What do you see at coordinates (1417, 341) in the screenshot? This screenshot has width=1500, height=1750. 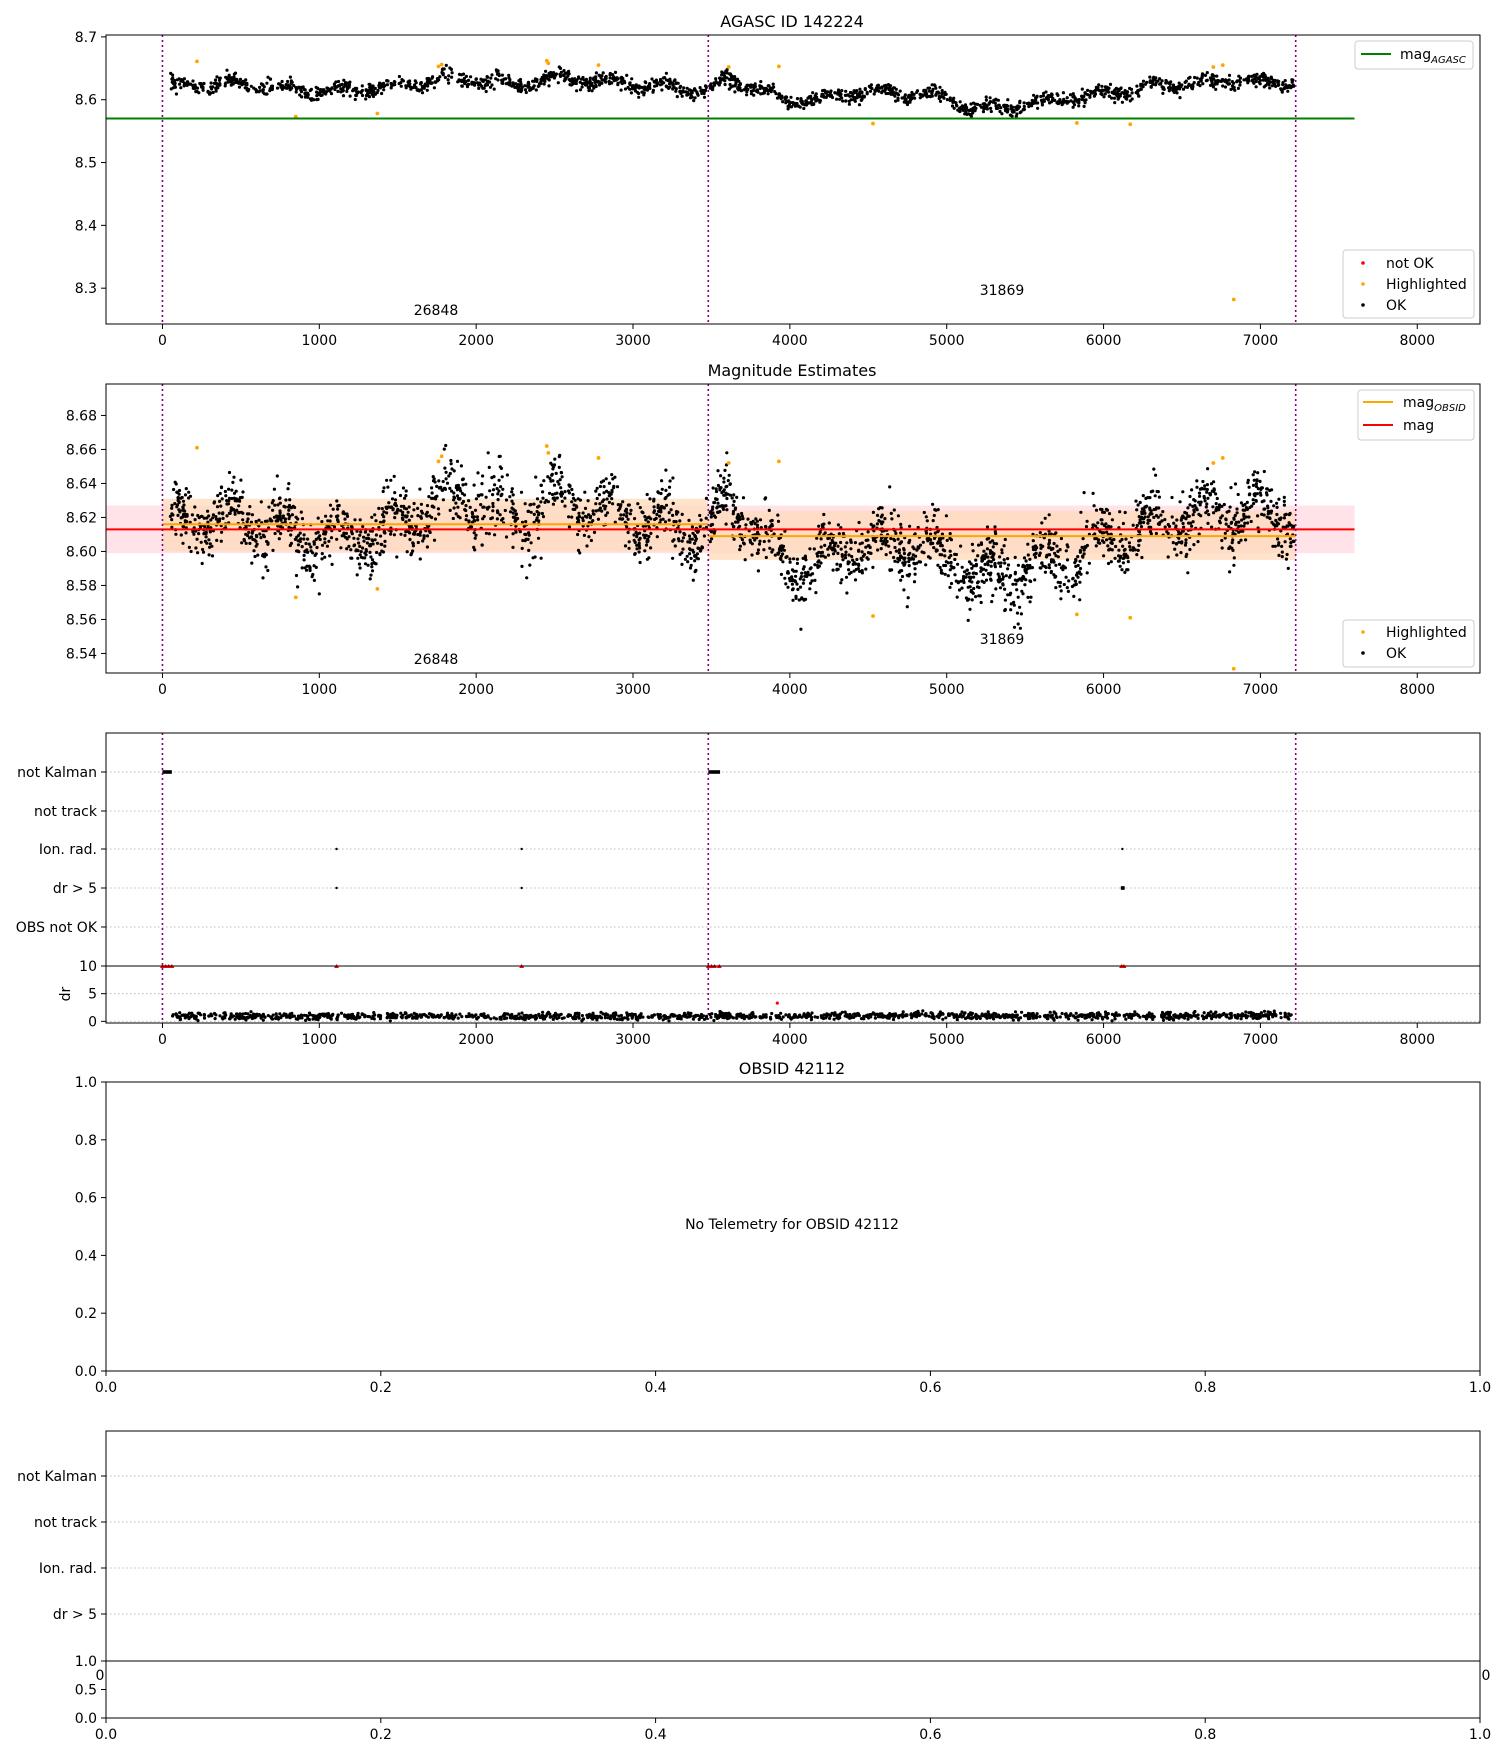 I see `x-tick-label: 8000` at bounding box center [1417, 341].